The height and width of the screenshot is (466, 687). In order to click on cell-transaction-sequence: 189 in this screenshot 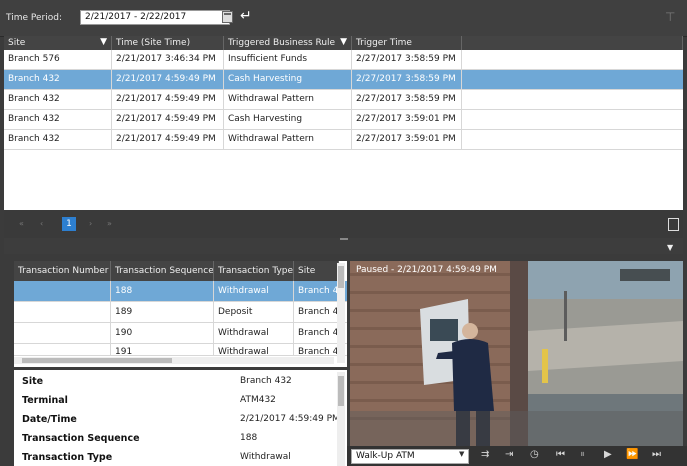, I will do `click(162, 312)`.